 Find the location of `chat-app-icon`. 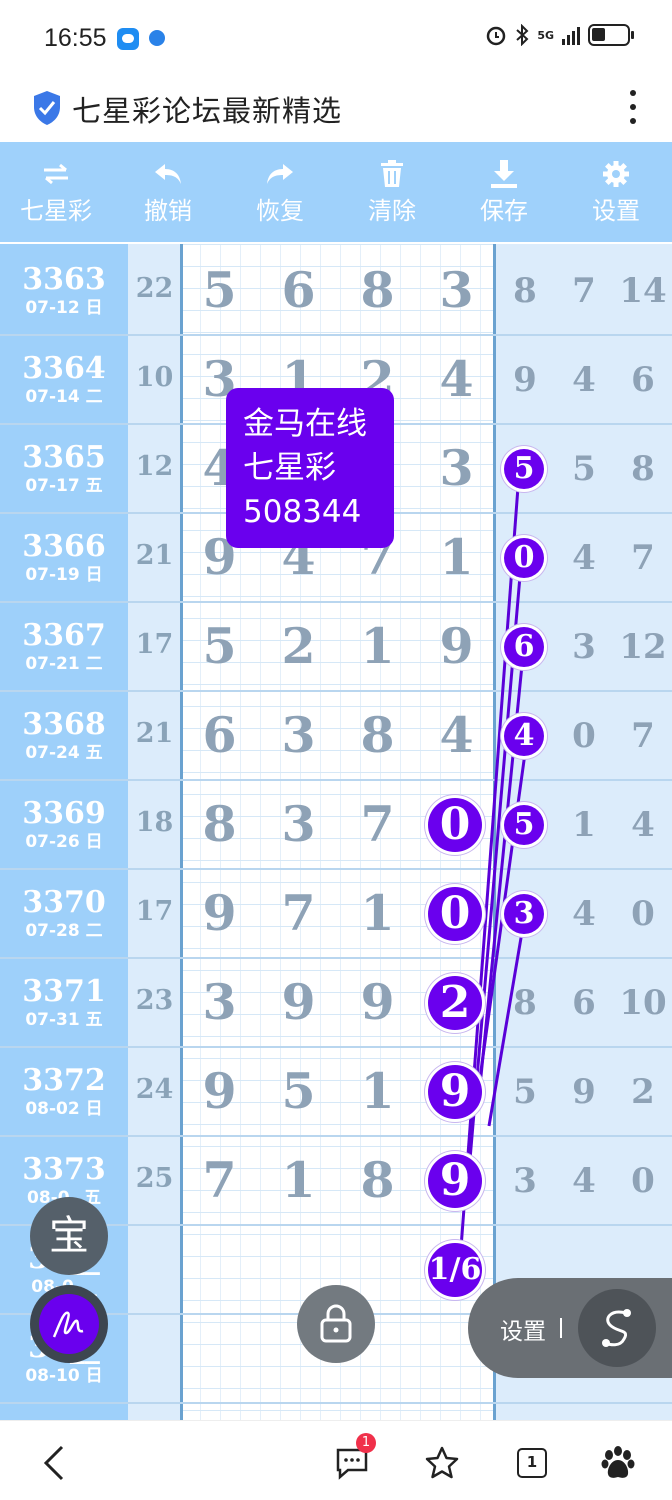

chat-app-icon is located at coordinates (128, 39).